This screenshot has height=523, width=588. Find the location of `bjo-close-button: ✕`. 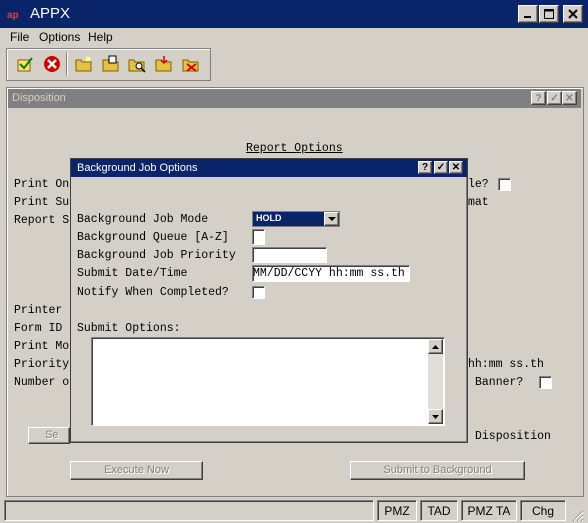

bjo-close-button: ✕ is located at coordinates (456, 167).